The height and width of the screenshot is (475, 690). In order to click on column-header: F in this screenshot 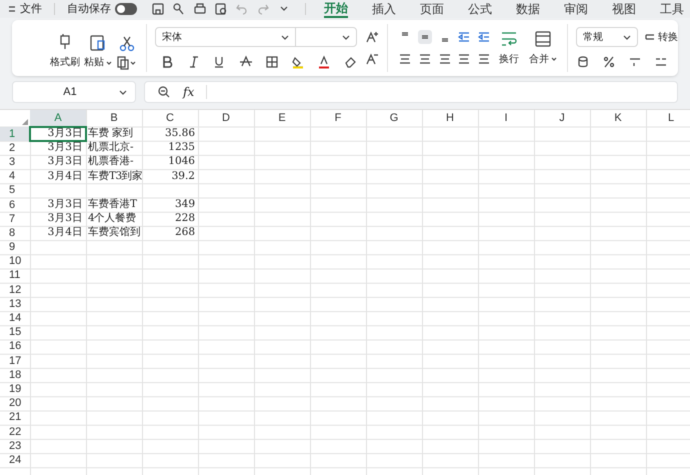, I will do `click(338, 118)`.